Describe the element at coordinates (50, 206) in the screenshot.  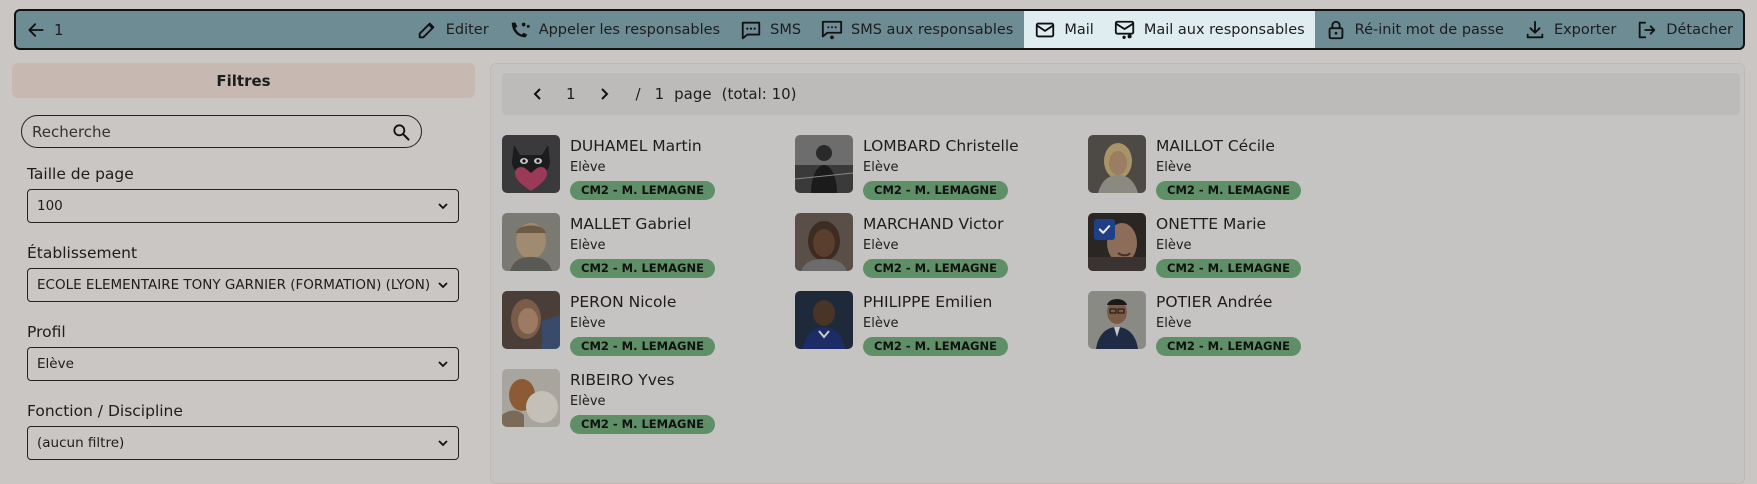
I see `page-size-value: 100` at that location.